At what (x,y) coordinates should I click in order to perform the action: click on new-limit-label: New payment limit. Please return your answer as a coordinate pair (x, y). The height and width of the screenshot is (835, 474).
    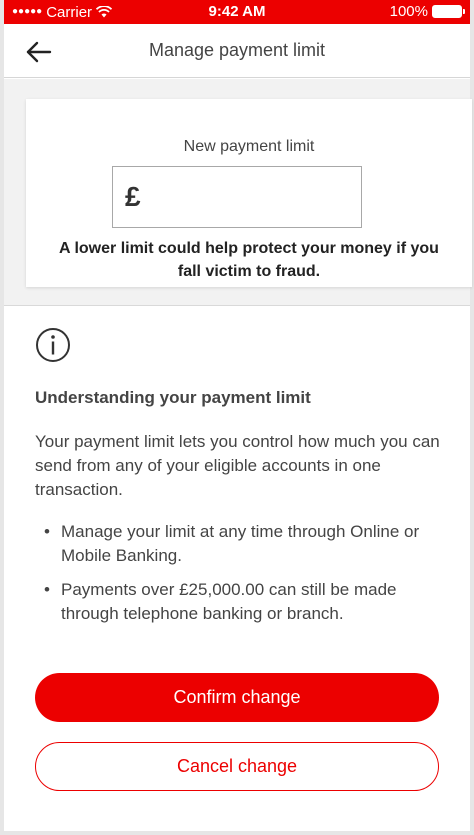
    Looking at the image, I should click on (249, 146).